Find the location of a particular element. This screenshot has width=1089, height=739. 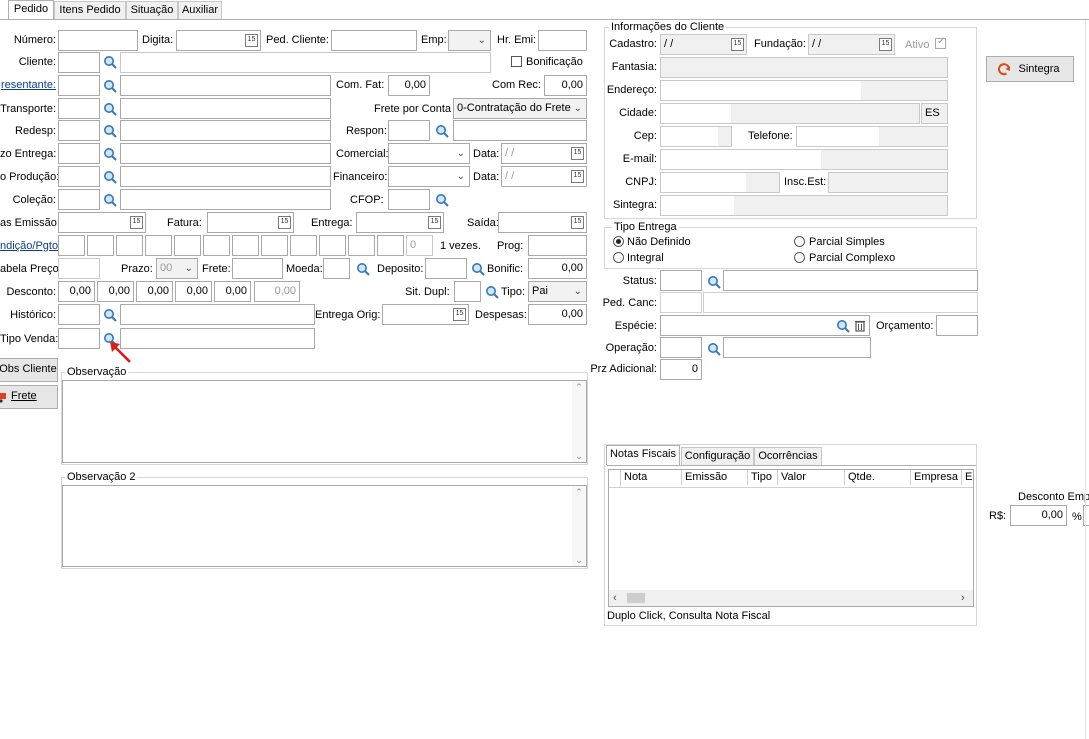

tabela-preco-input is located at coordinates (79, 268).